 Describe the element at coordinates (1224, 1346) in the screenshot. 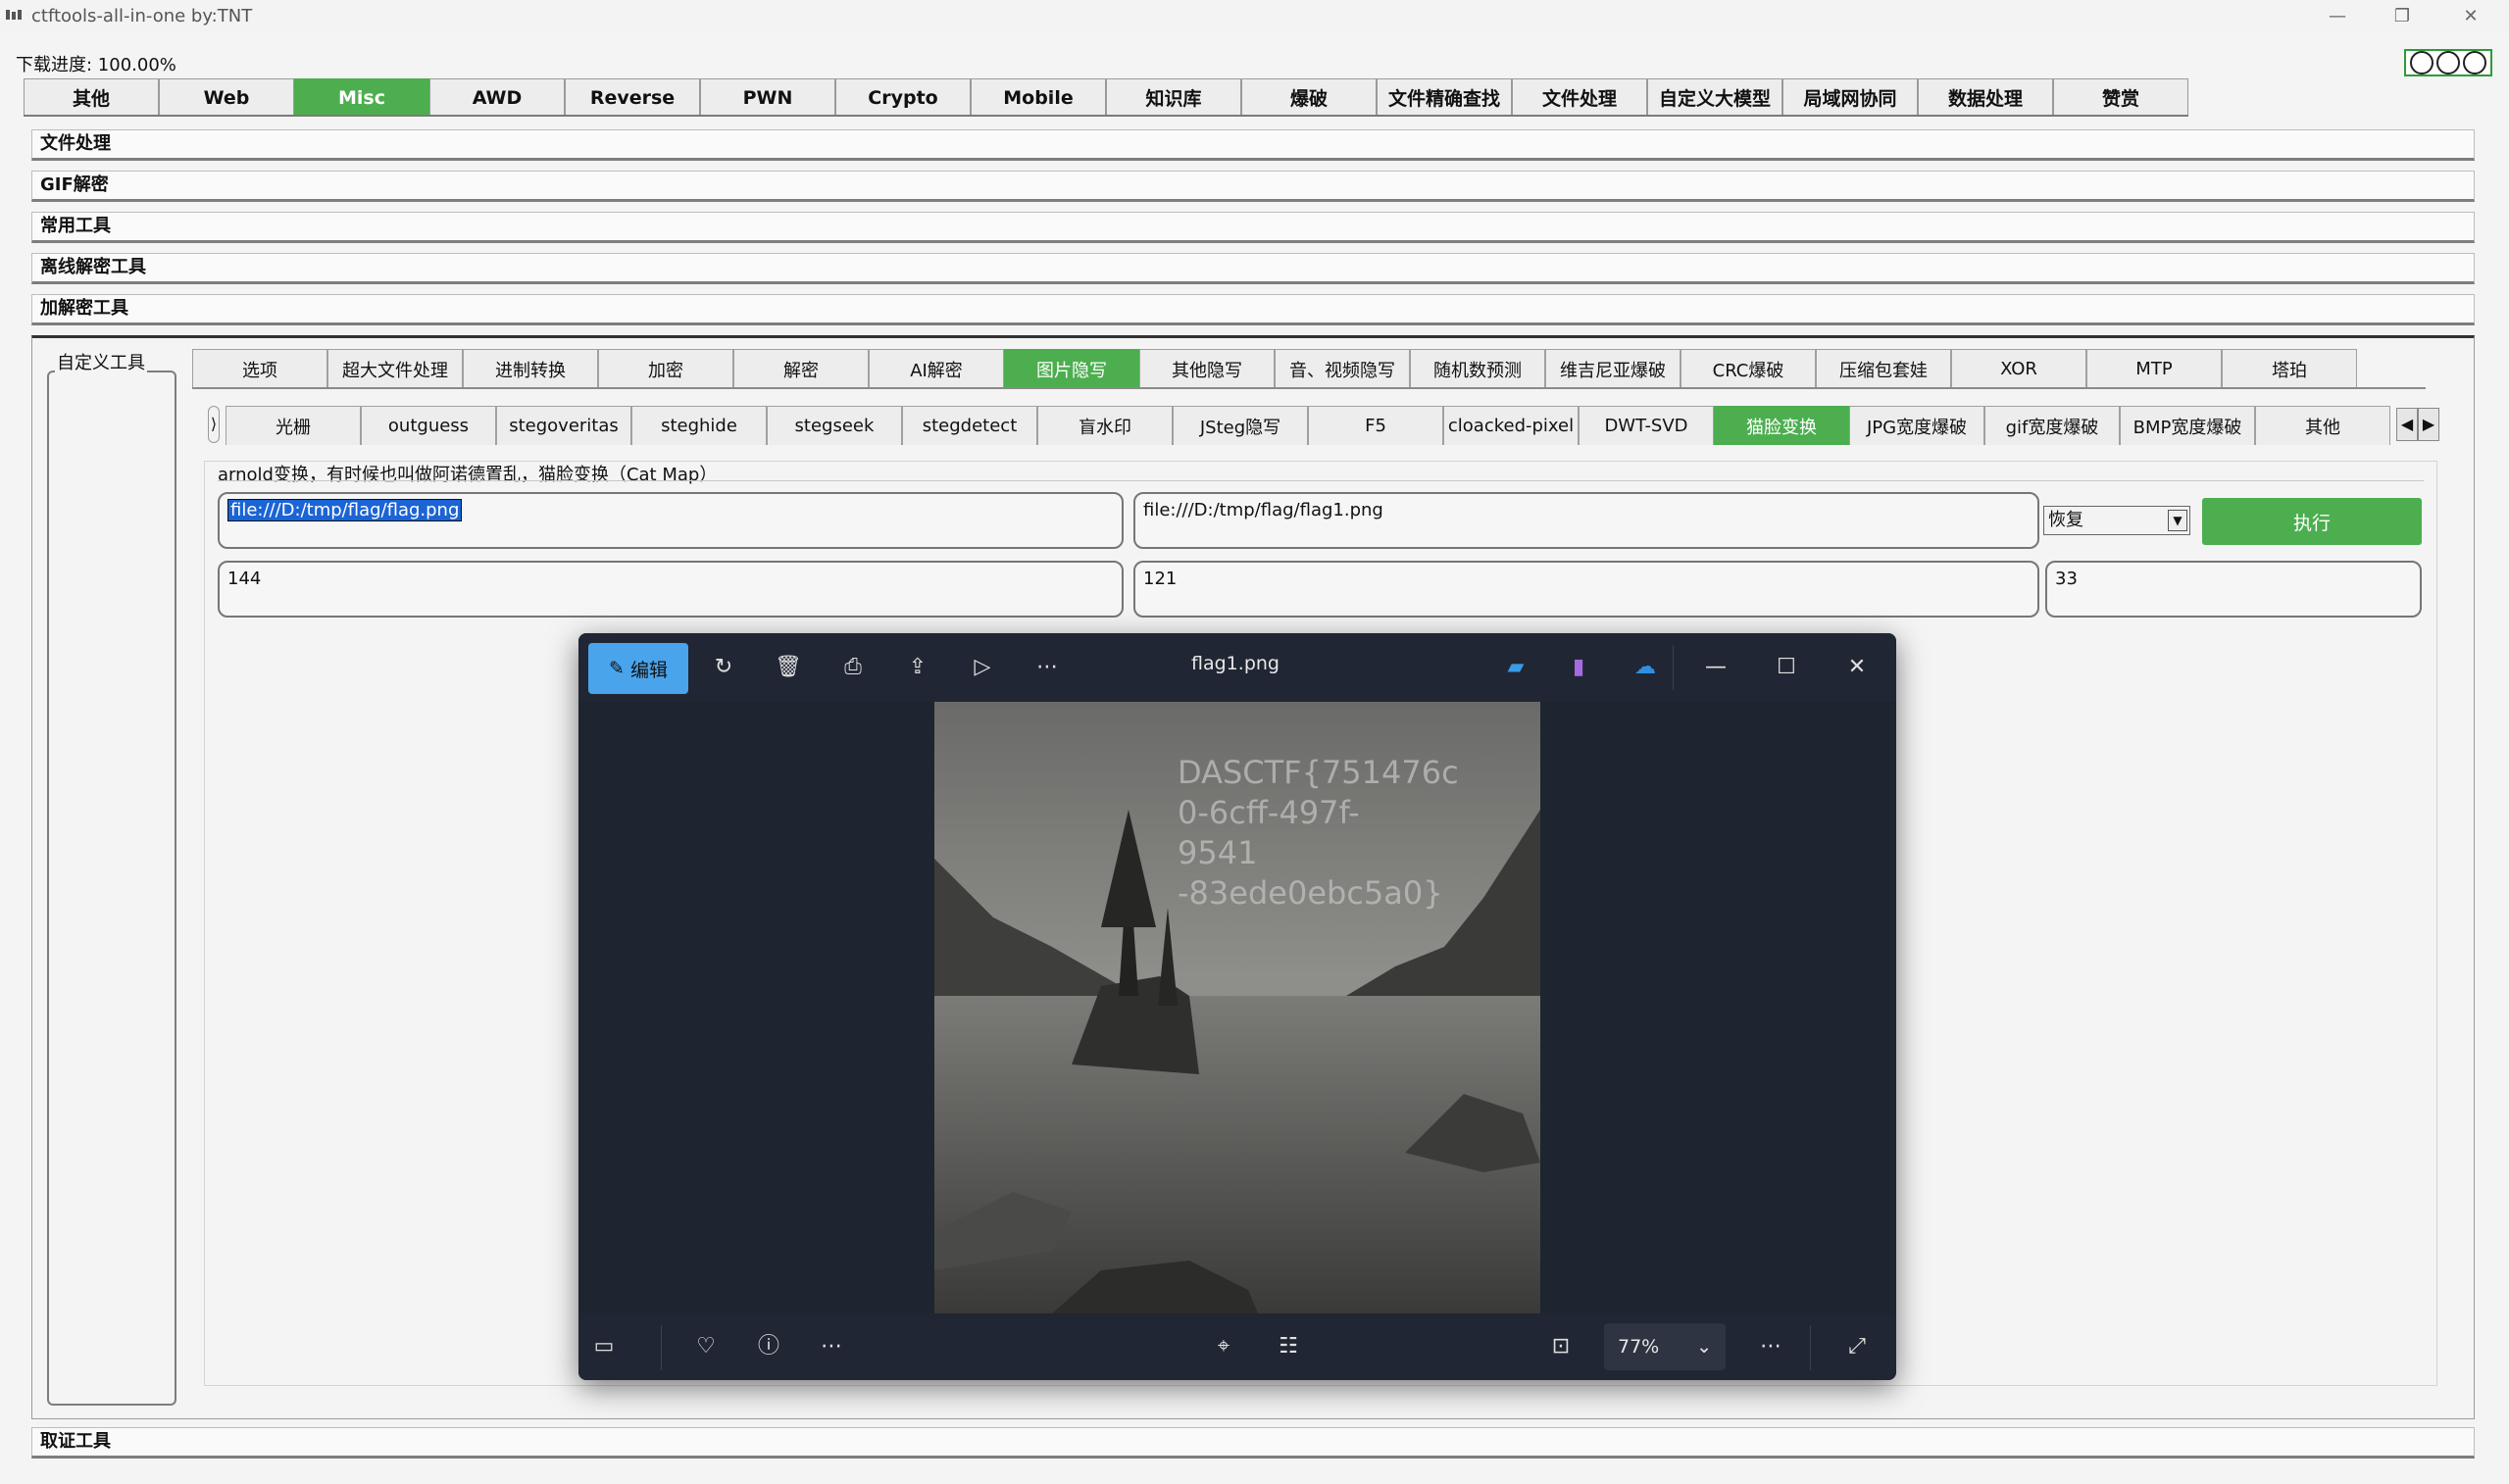

I see `visual-search-icon: ⌖` at that location.